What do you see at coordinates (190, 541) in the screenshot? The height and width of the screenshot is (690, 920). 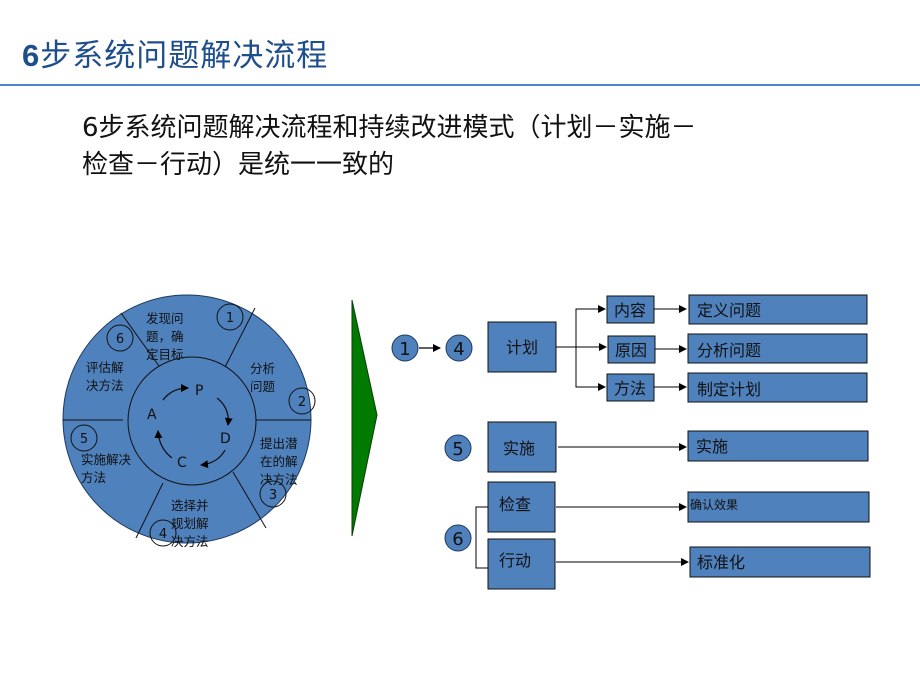 I see `segment-4-line-3: 决方法` at bounding box center [190, 541].